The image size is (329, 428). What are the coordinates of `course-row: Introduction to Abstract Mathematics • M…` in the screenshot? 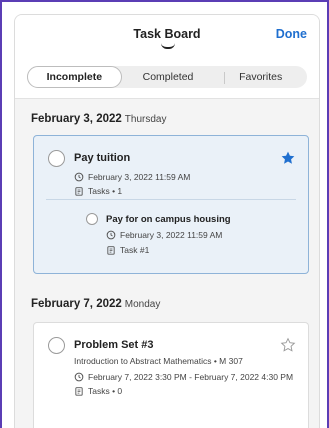 It's located at (158, 361).